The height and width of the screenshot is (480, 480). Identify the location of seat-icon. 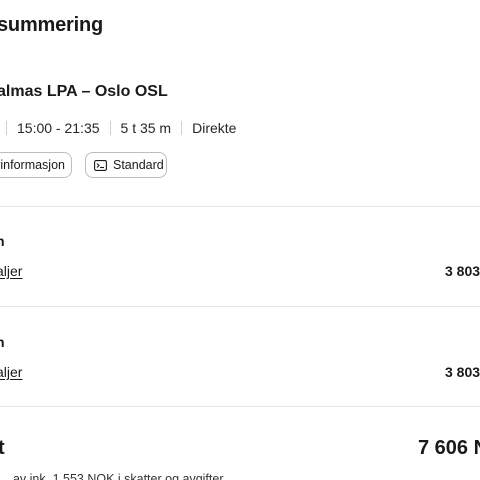
(100, 165).